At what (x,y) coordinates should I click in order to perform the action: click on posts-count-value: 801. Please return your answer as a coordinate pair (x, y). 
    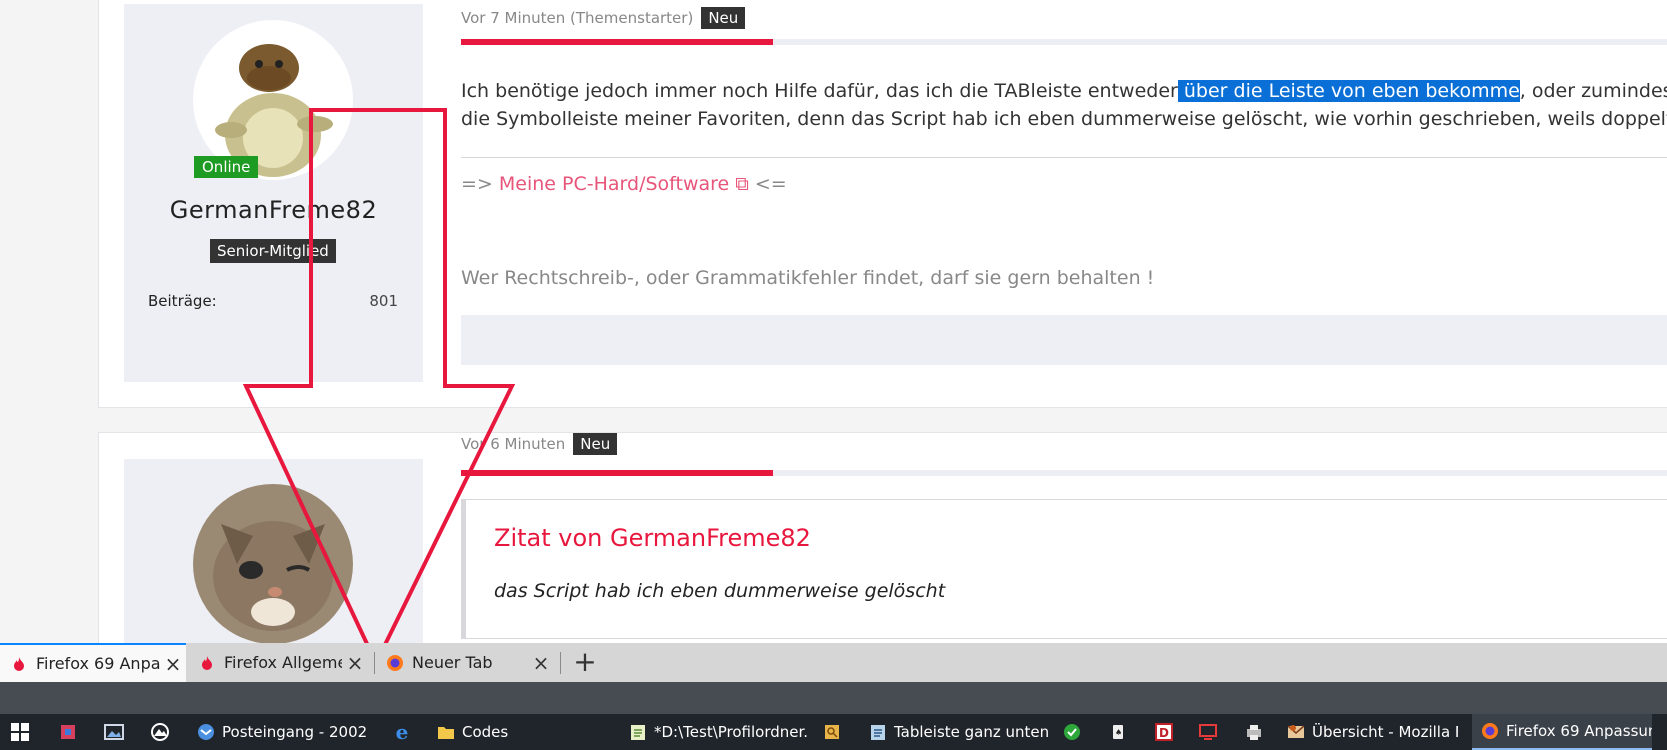
    Looking at the image, I should click on (383, 301).